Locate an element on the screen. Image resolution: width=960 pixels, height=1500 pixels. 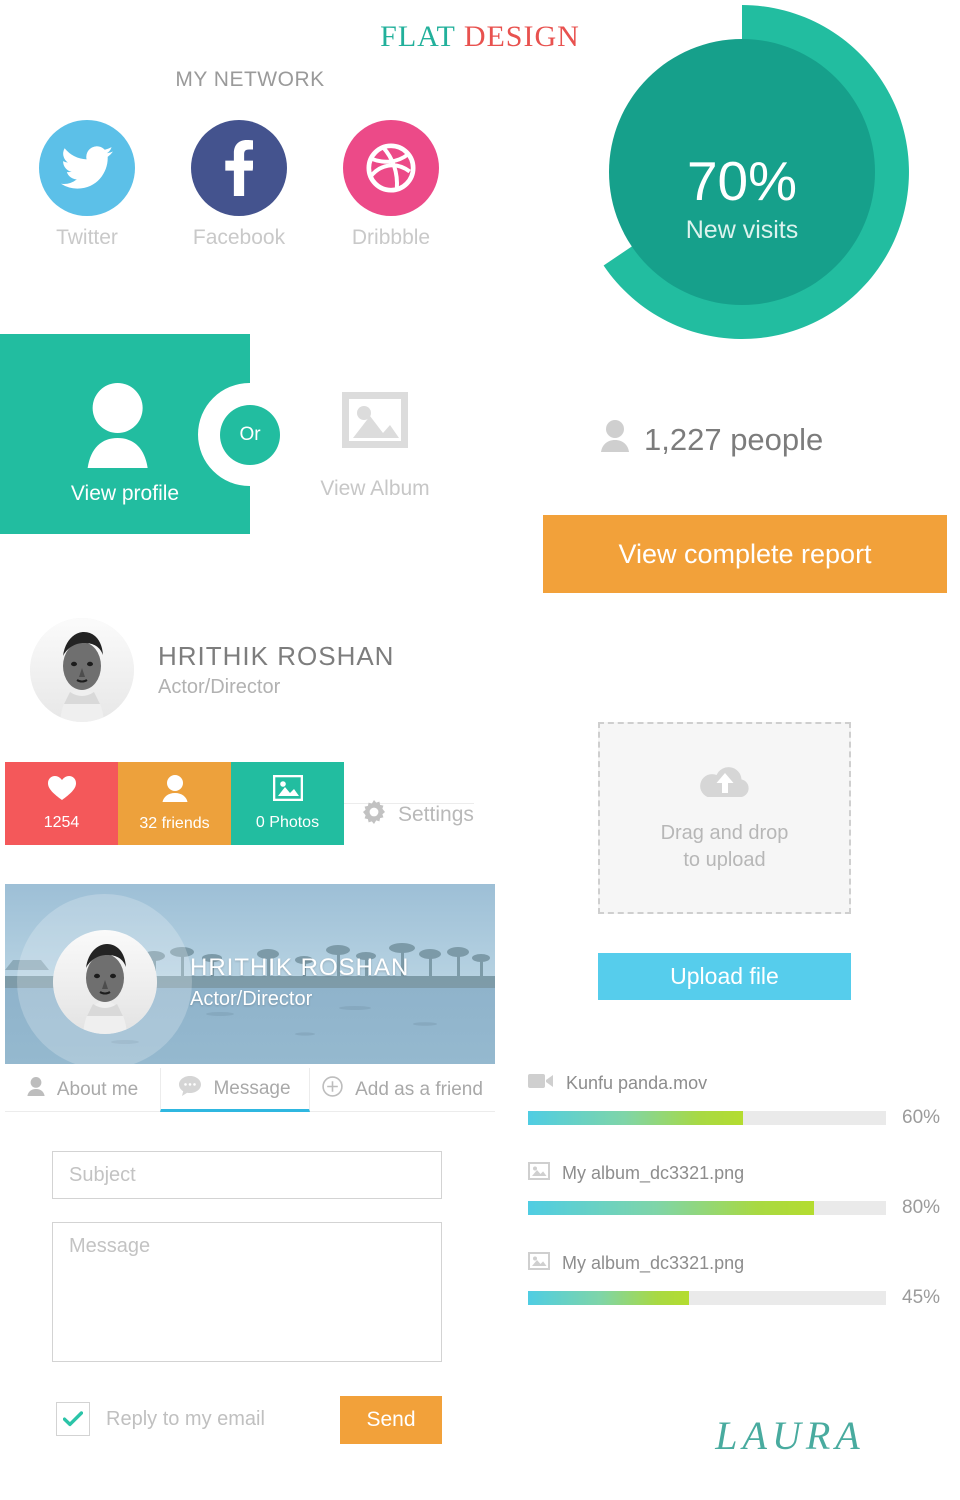
social-link-dribbble: Dribbble is located at coordinates (391, 185).